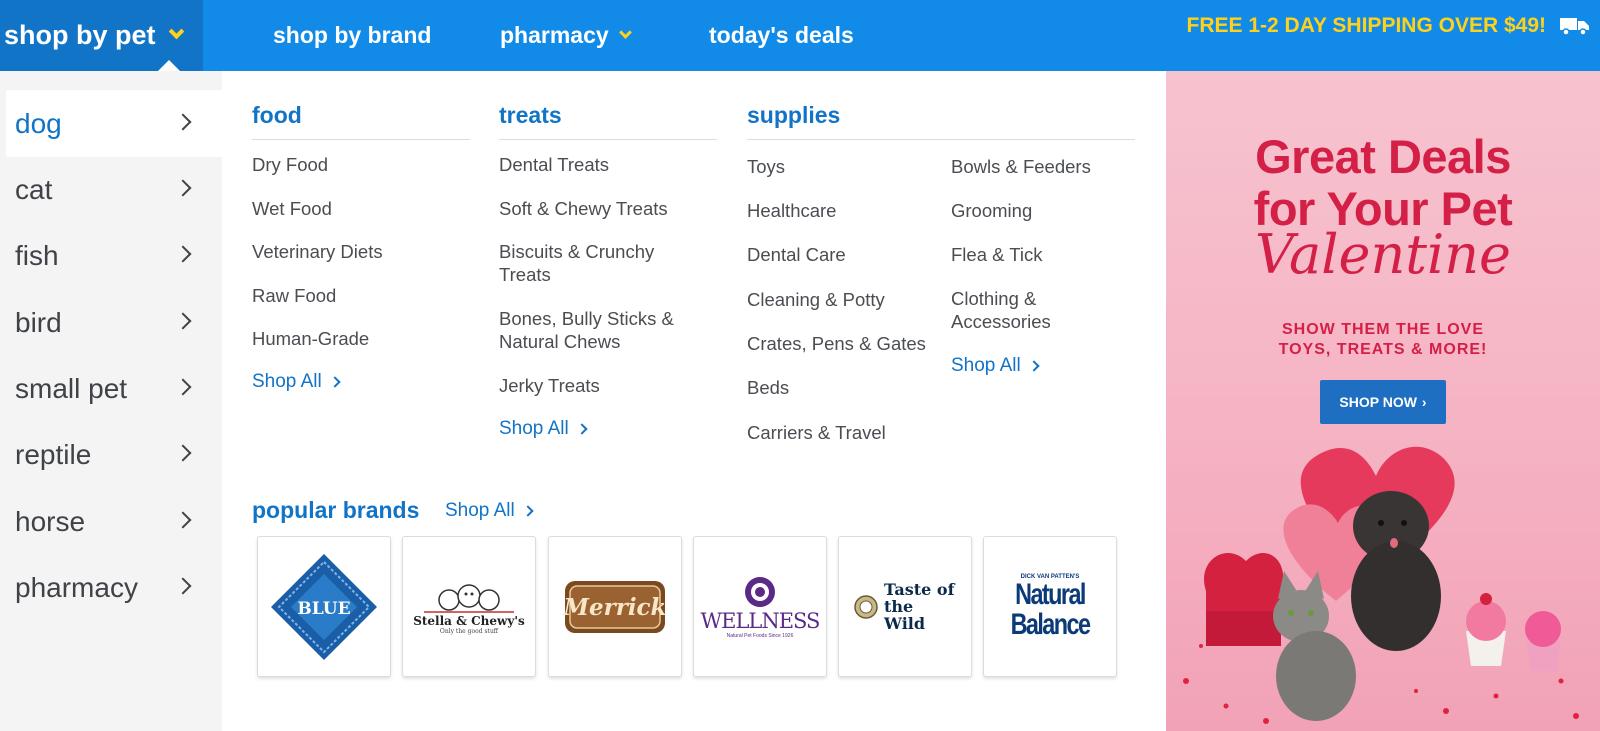 Image resolution: width=1600 pixels, height=731 pixels. What do you see at coordinates (361, 121) in the screenshot?
I see `food-heading: food` at bounding box center [361, 121].